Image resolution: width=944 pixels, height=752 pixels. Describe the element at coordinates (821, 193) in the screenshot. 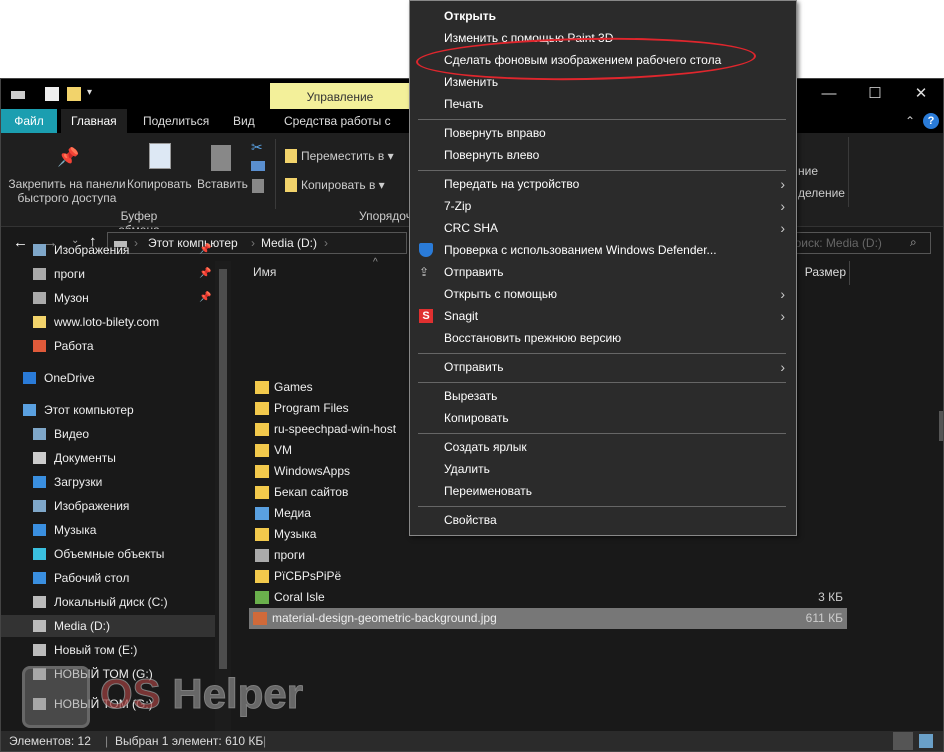

I see `ribbon-right-label-2: деление` at that location.